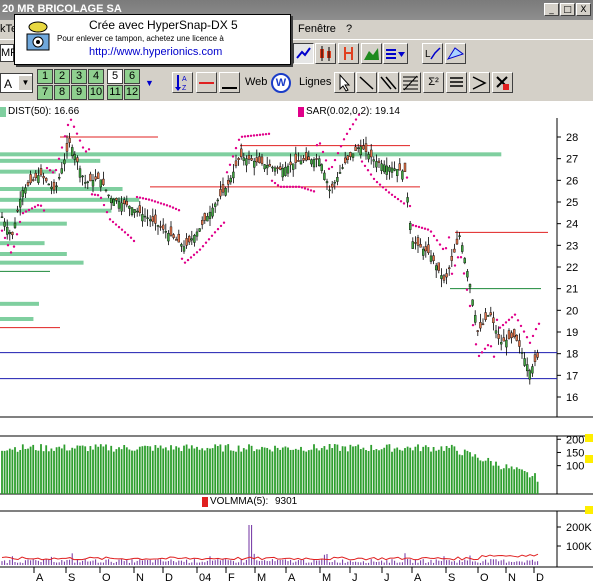 This screenshot has height=584, width=593. I want to click on period-button-1: 1, so click(45, 76).